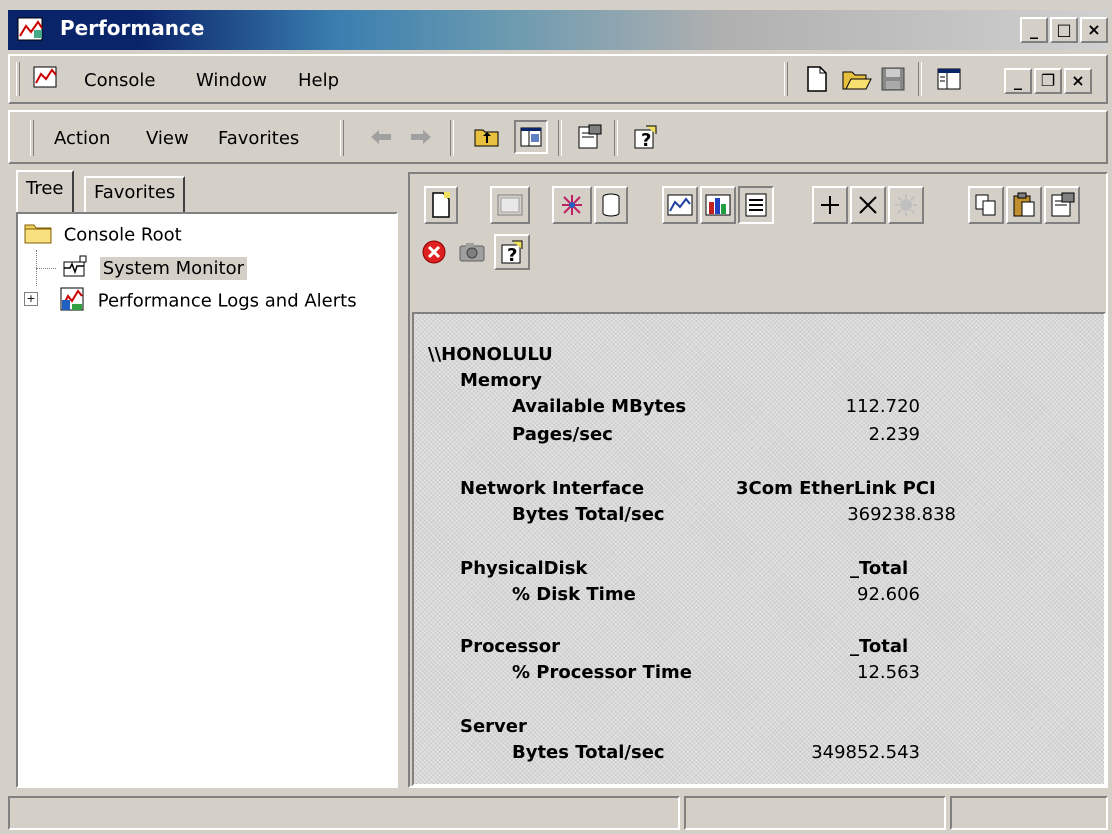 The height and width of the screenshot is (834, 1112). I want to click on report-object: Processor, so click(510, 646).